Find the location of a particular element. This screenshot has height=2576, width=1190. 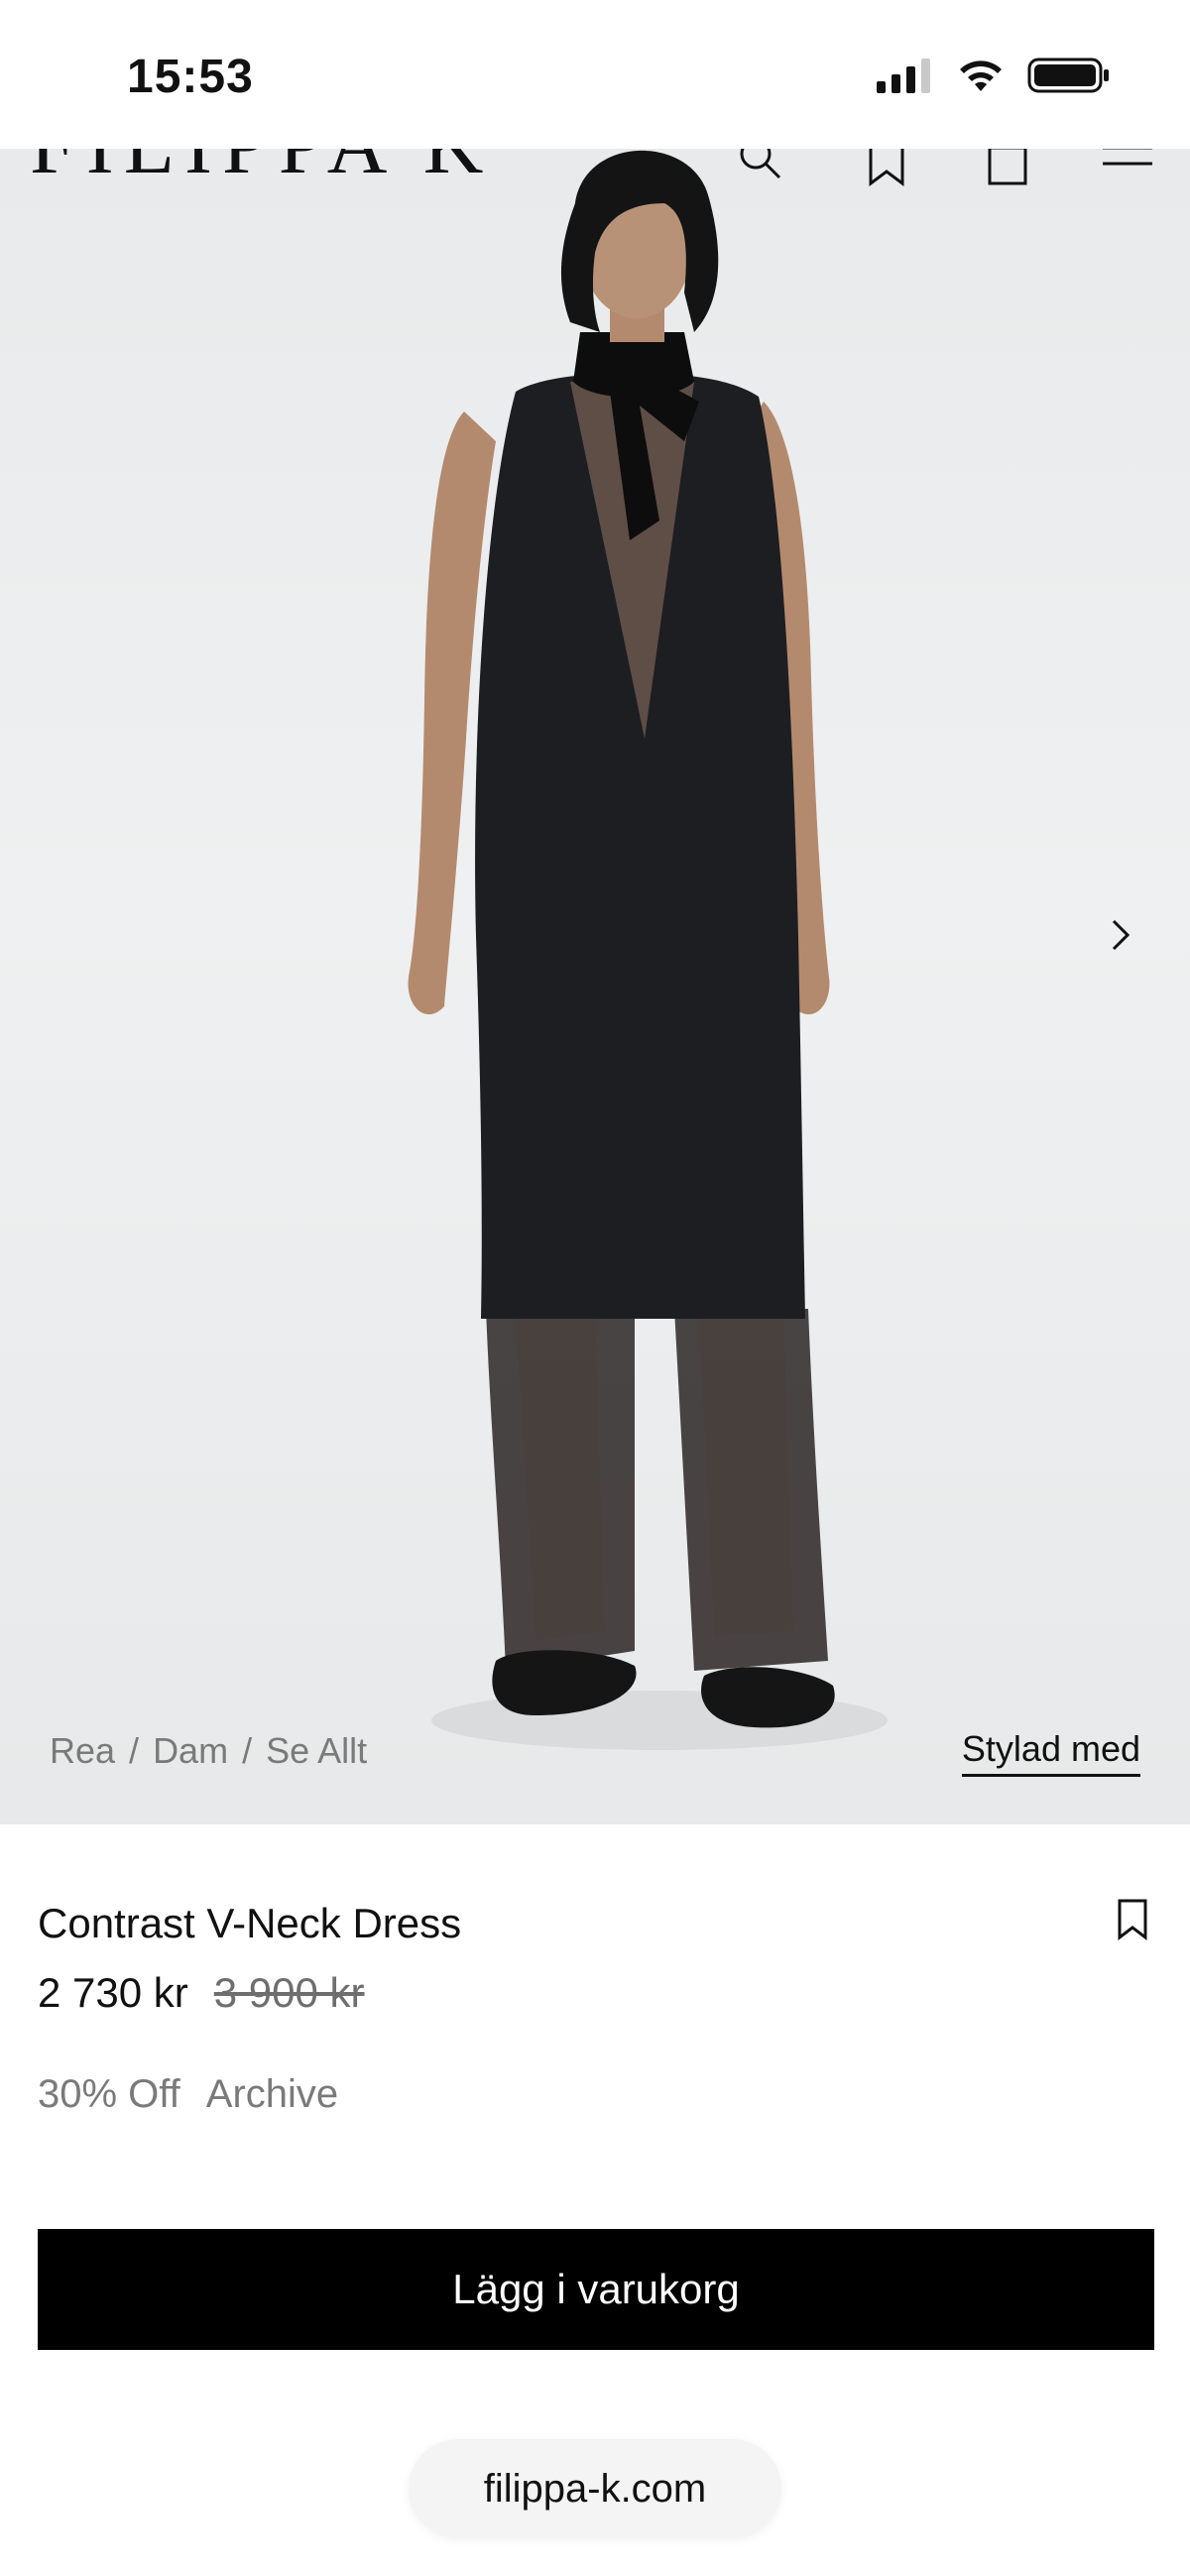

price-row: 2 730 kr 3 900 kr is located at coordinates (201, 1993).